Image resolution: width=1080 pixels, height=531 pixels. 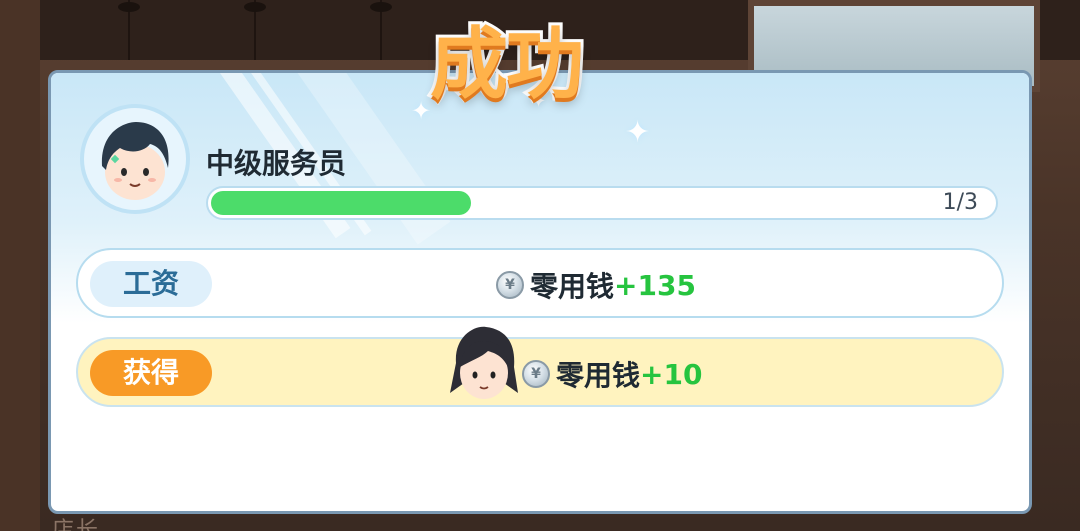 I want to click on reward-amount: +135, so click(x=655, y=285).